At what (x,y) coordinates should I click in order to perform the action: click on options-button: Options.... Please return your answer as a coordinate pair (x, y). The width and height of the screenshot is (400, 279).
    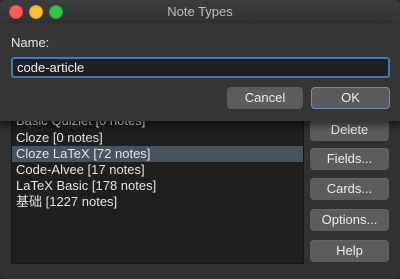
    Looking at the image, I should click on (349, 220).